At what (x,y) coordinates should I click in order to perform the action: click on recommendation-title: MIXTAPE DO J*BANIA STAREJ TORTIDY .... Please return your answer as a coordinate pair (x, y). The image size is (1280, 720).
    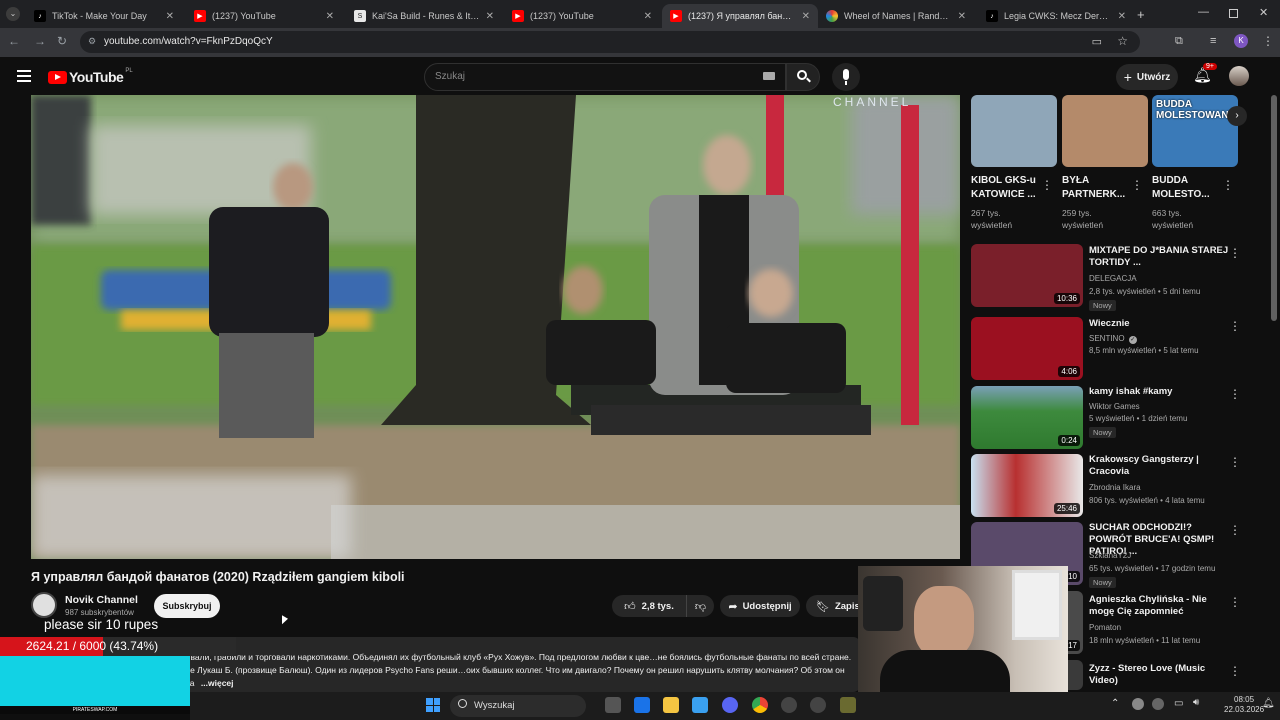
    Looking at the image, I should click on (1159, 257).